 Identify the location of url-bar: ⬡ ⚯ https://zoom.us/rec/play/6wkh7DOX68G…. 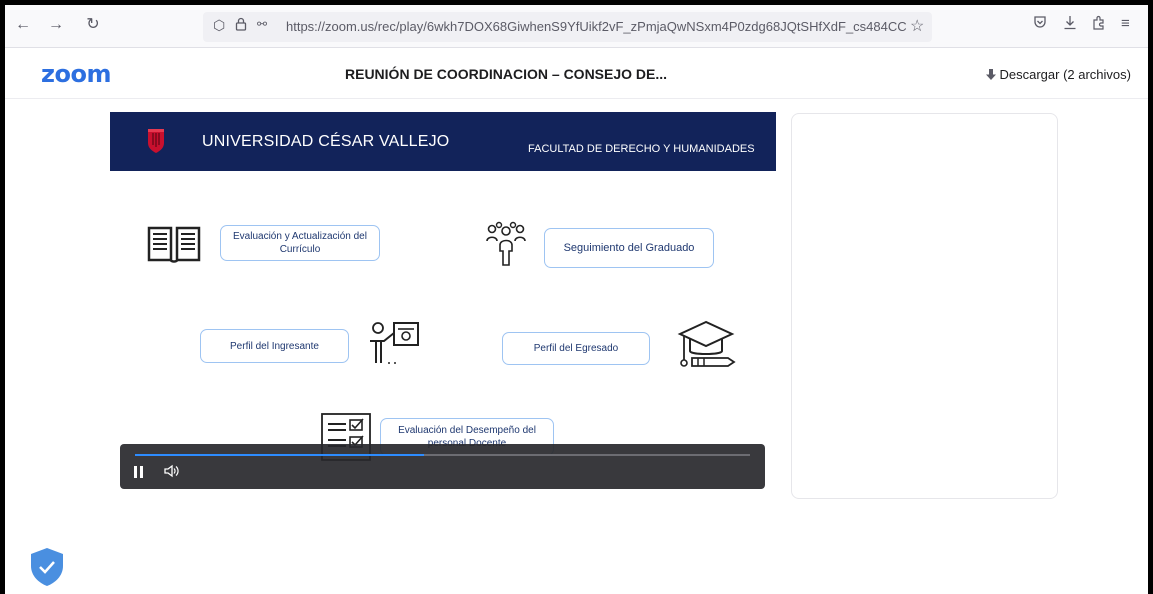
(567, 27).